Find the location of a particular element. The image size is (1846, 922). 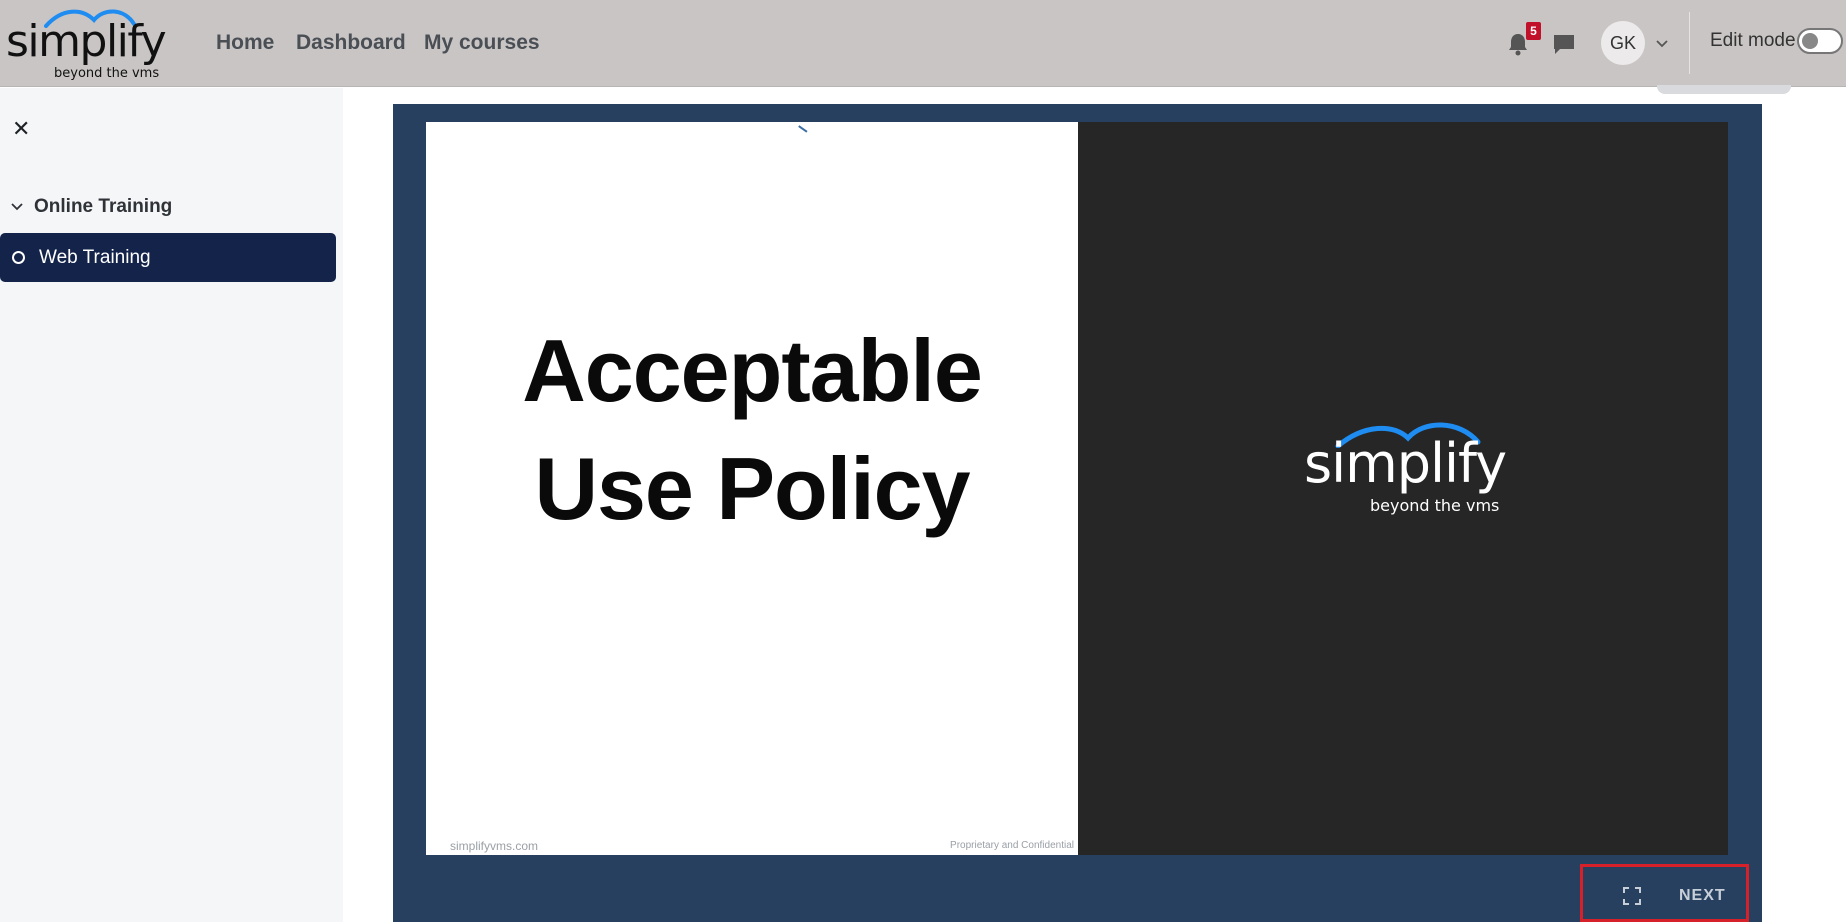

brand-wordmark: simplify is located at coordinates (86, 41).